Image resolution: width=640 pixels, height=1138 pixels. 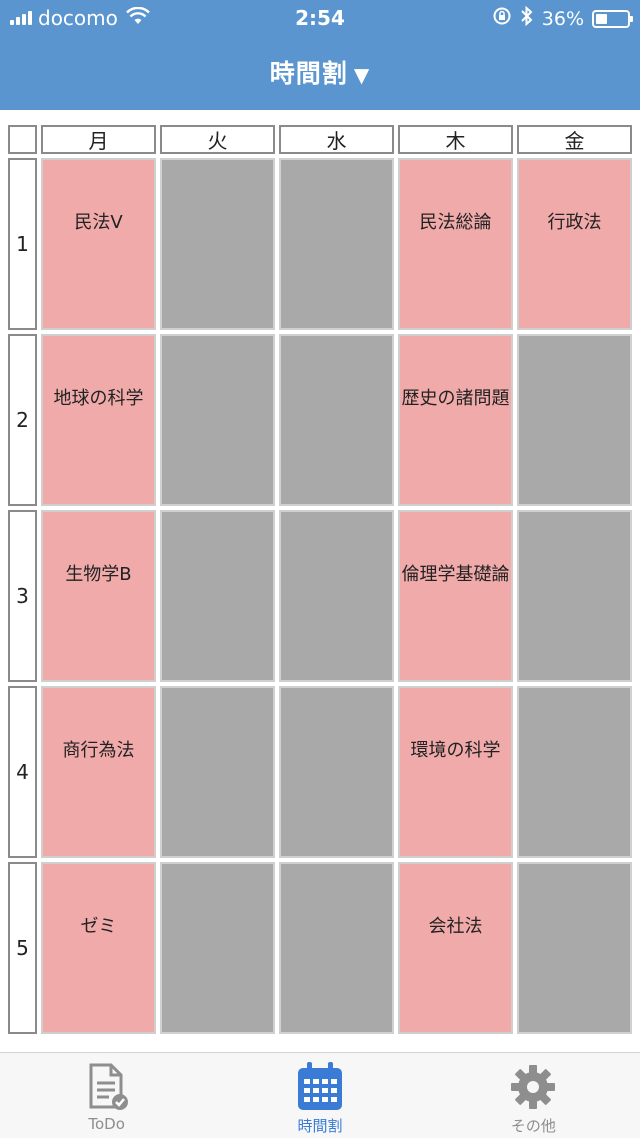 What do you see at coordinates (527, 18) in the screenshot?
I see `bluetooth-icon` at bounding box center [527, 18].